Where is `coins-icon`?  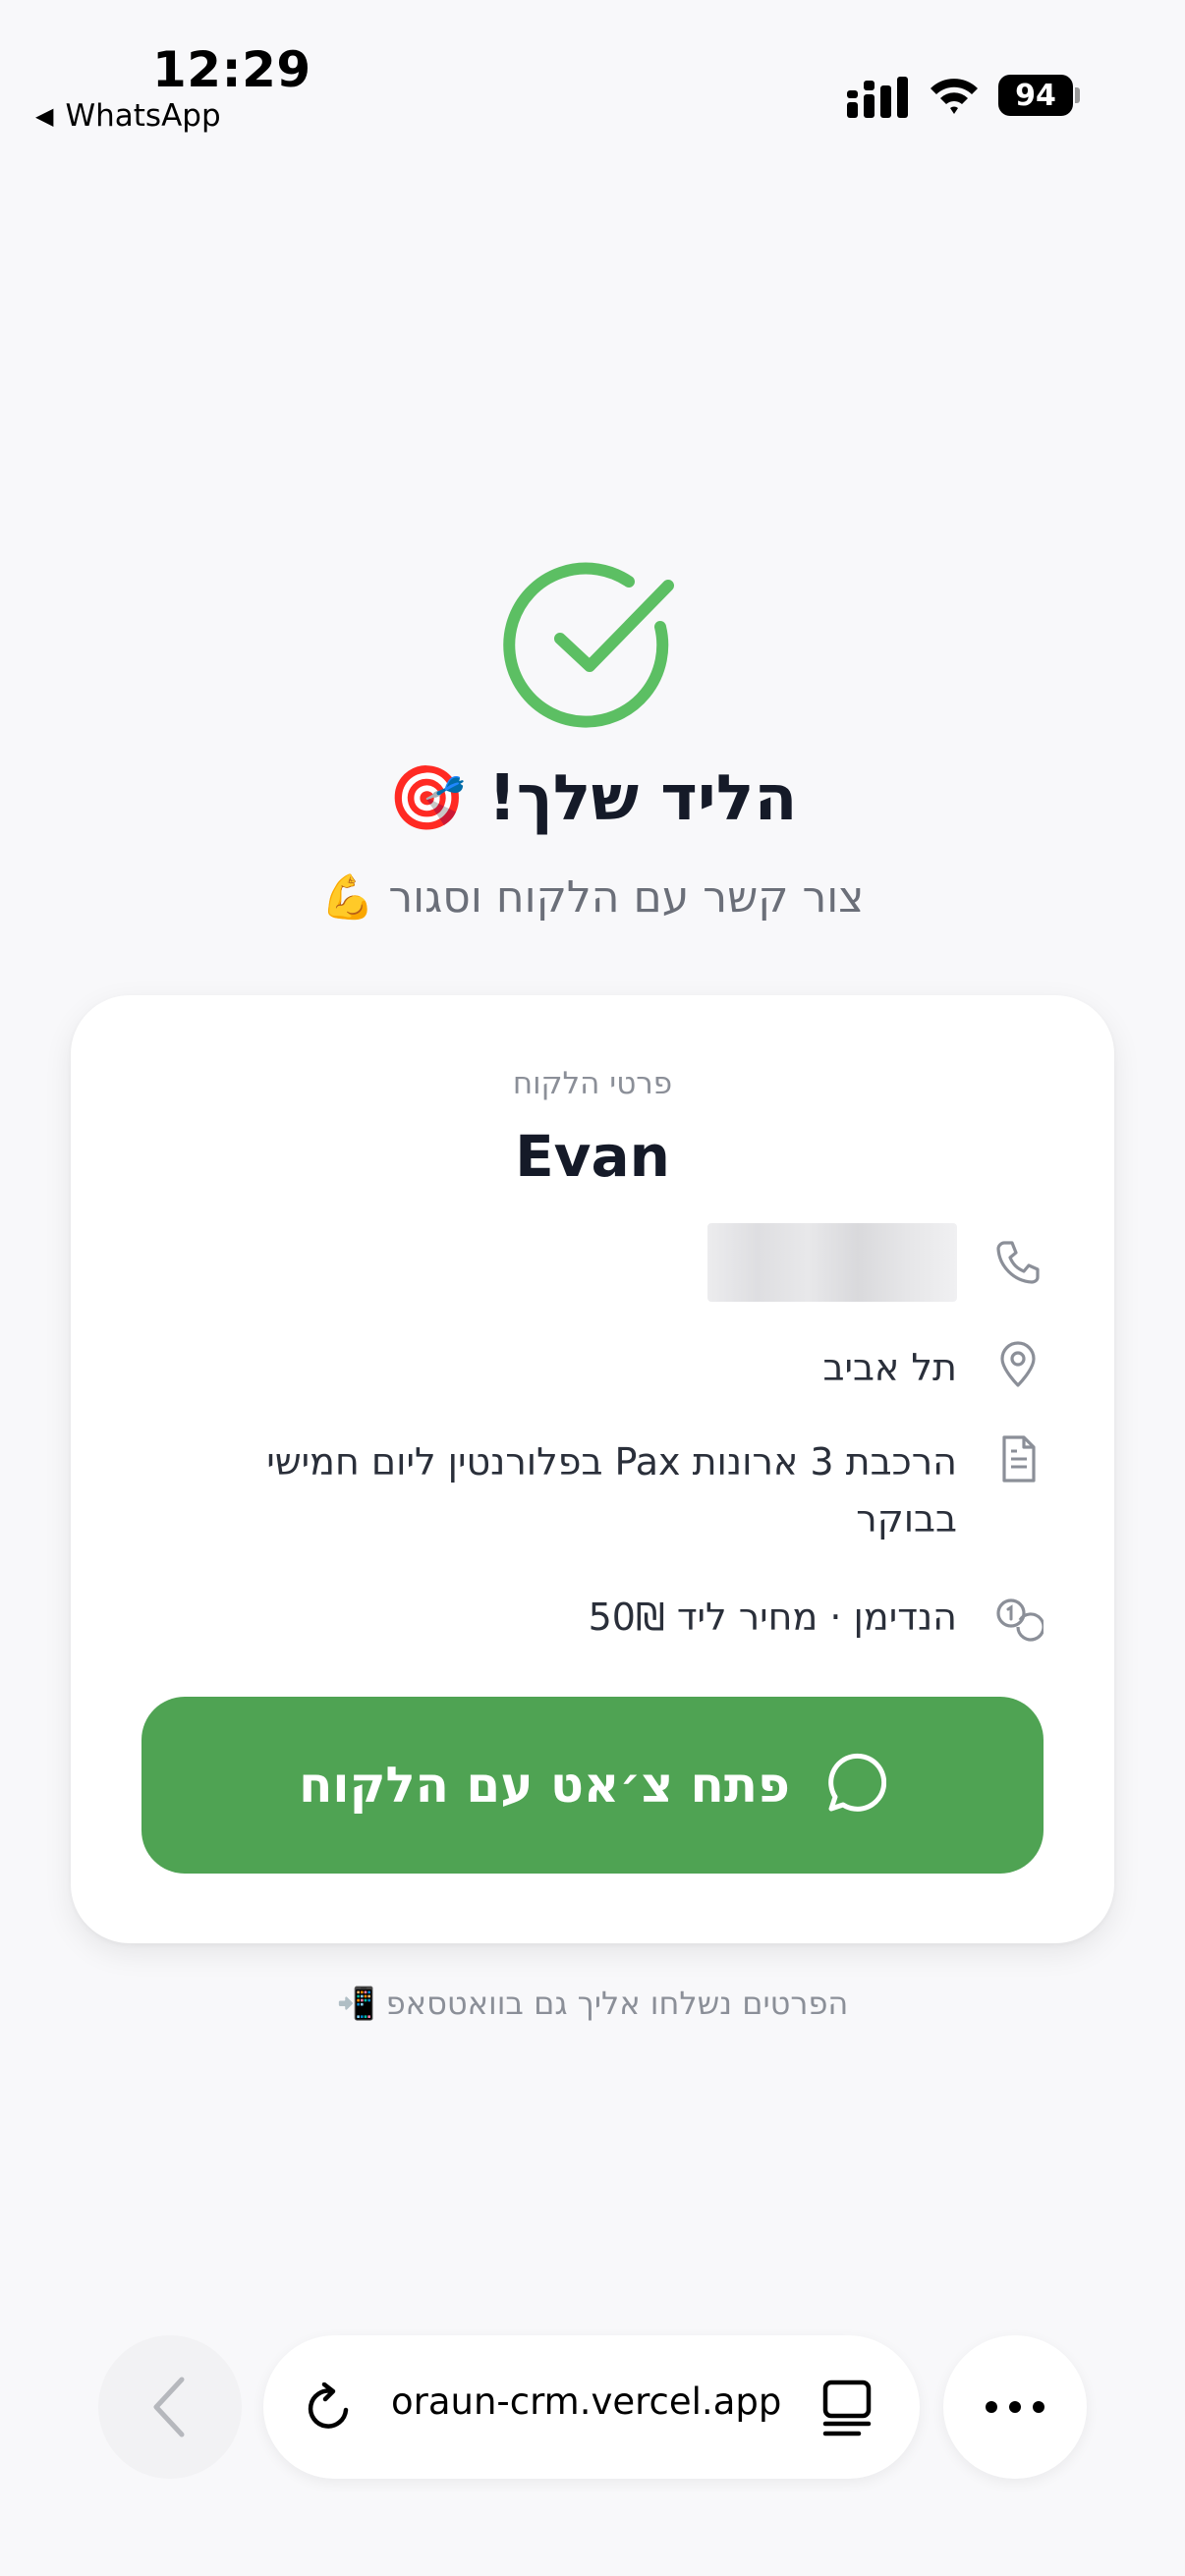
coins-icon is located at coordinates (1020, 1620).